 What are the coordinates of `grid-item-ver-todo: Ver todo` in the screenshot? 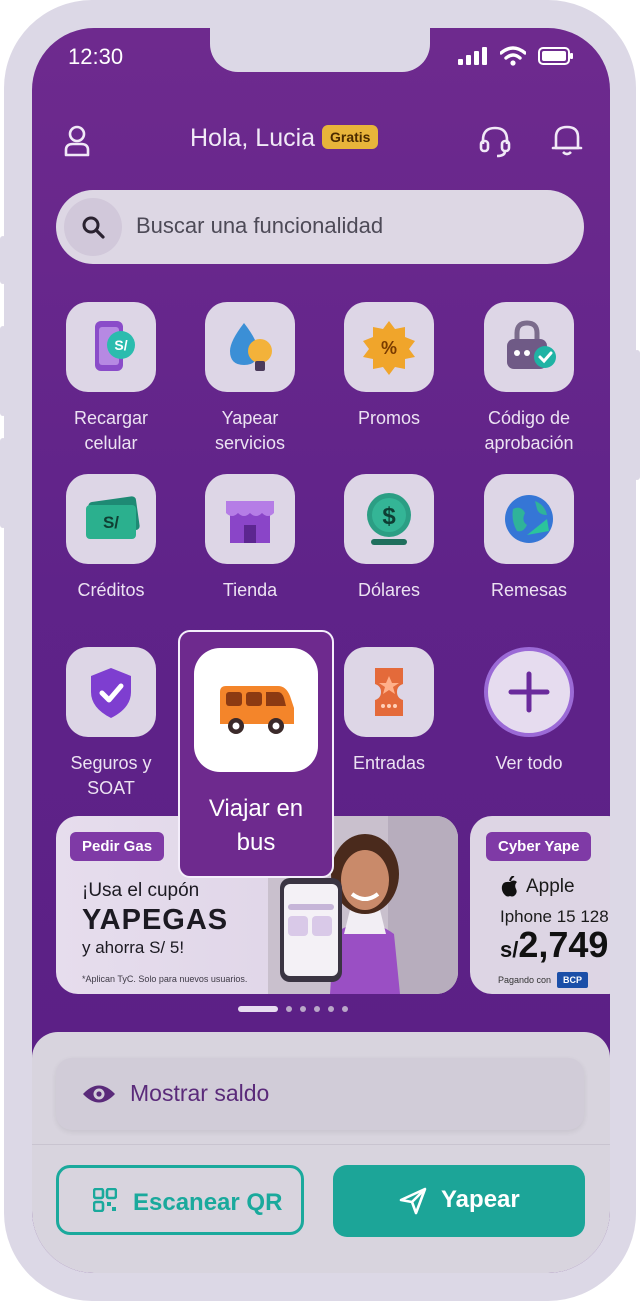 It's located at (529, 711).